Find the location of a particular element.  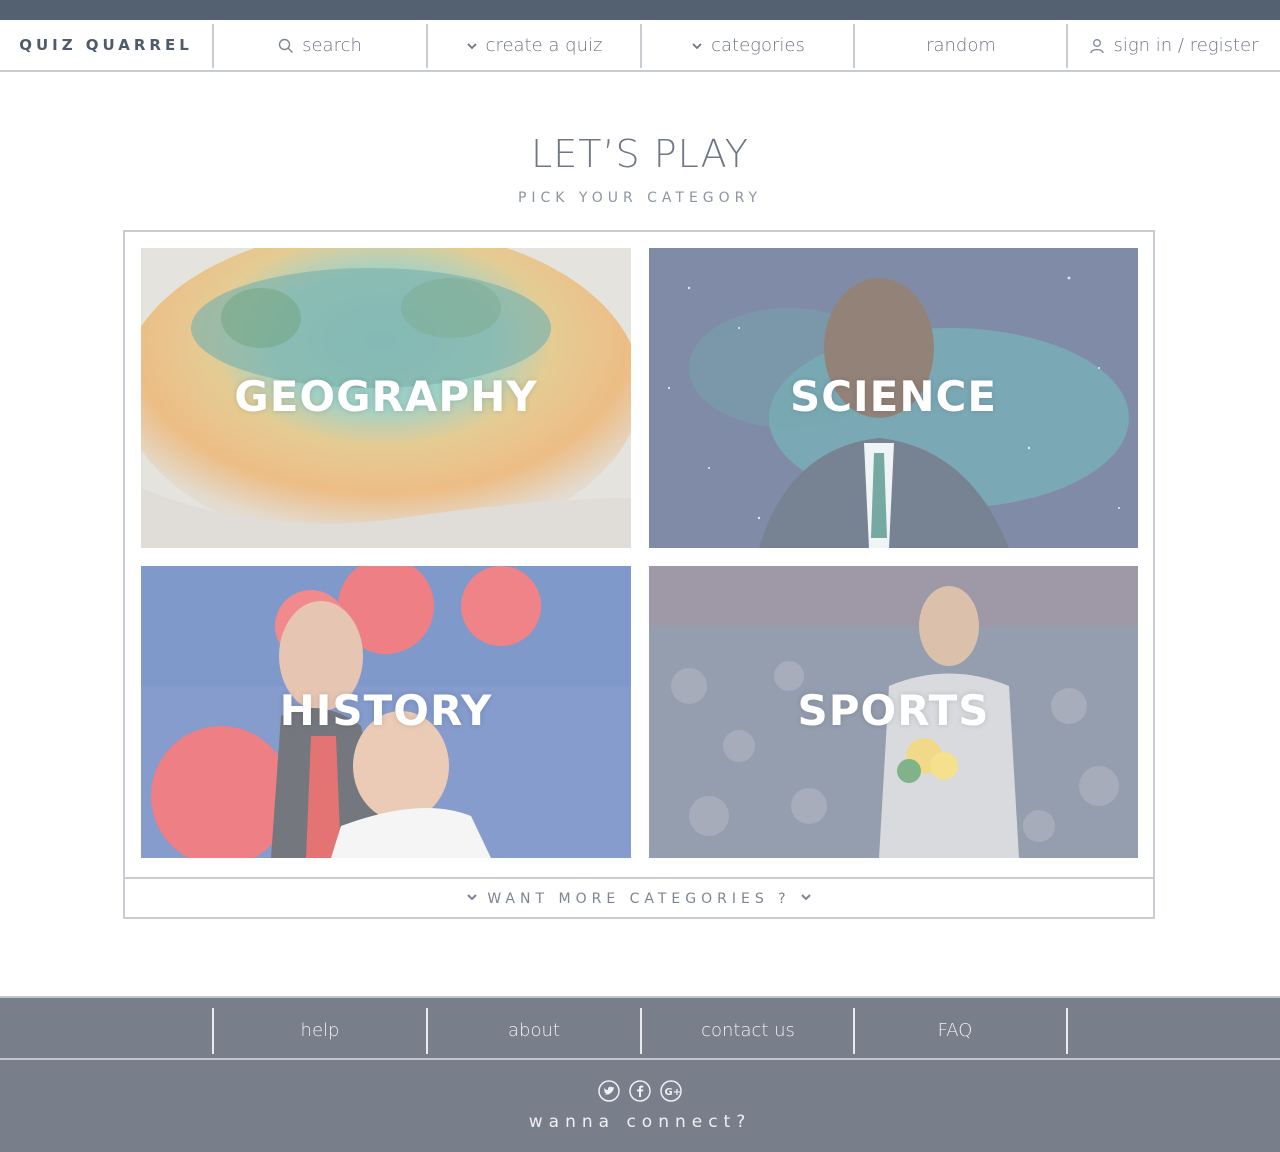

nav-sign-in: sign in / register is located at coordinates (1174, 46).